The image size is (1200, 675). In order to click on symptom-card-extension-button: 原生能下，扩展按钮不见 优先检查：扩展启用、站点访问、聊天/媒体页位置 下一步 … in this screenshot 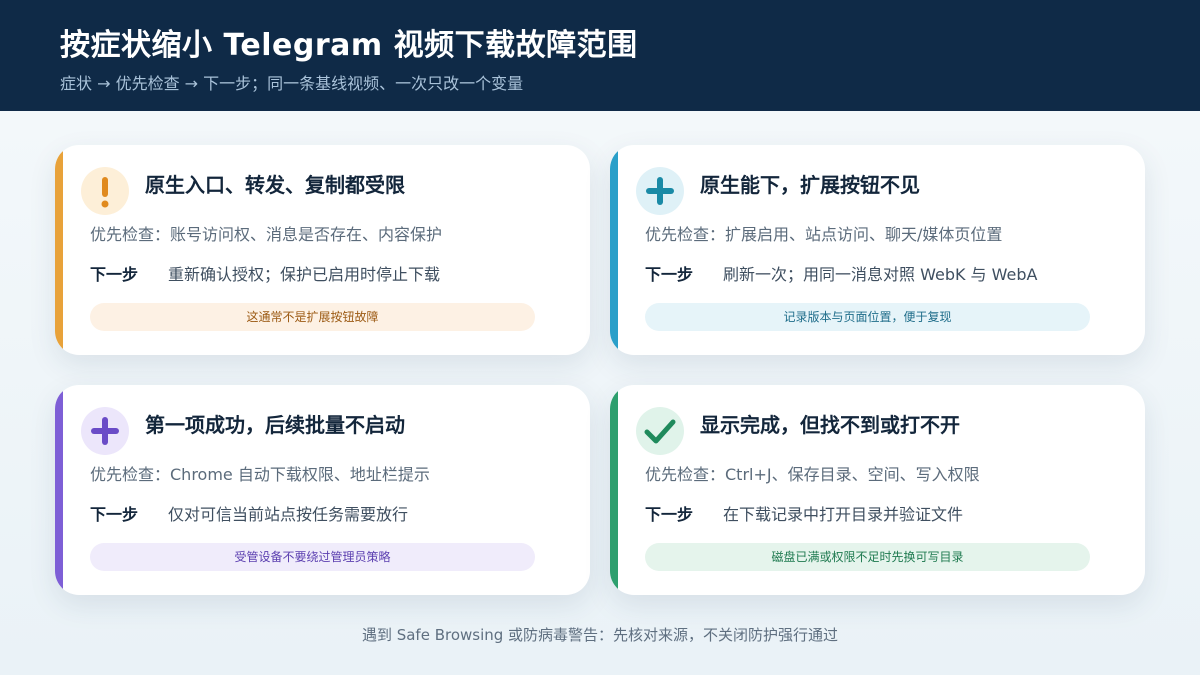, I will do `click(877, 250)`.